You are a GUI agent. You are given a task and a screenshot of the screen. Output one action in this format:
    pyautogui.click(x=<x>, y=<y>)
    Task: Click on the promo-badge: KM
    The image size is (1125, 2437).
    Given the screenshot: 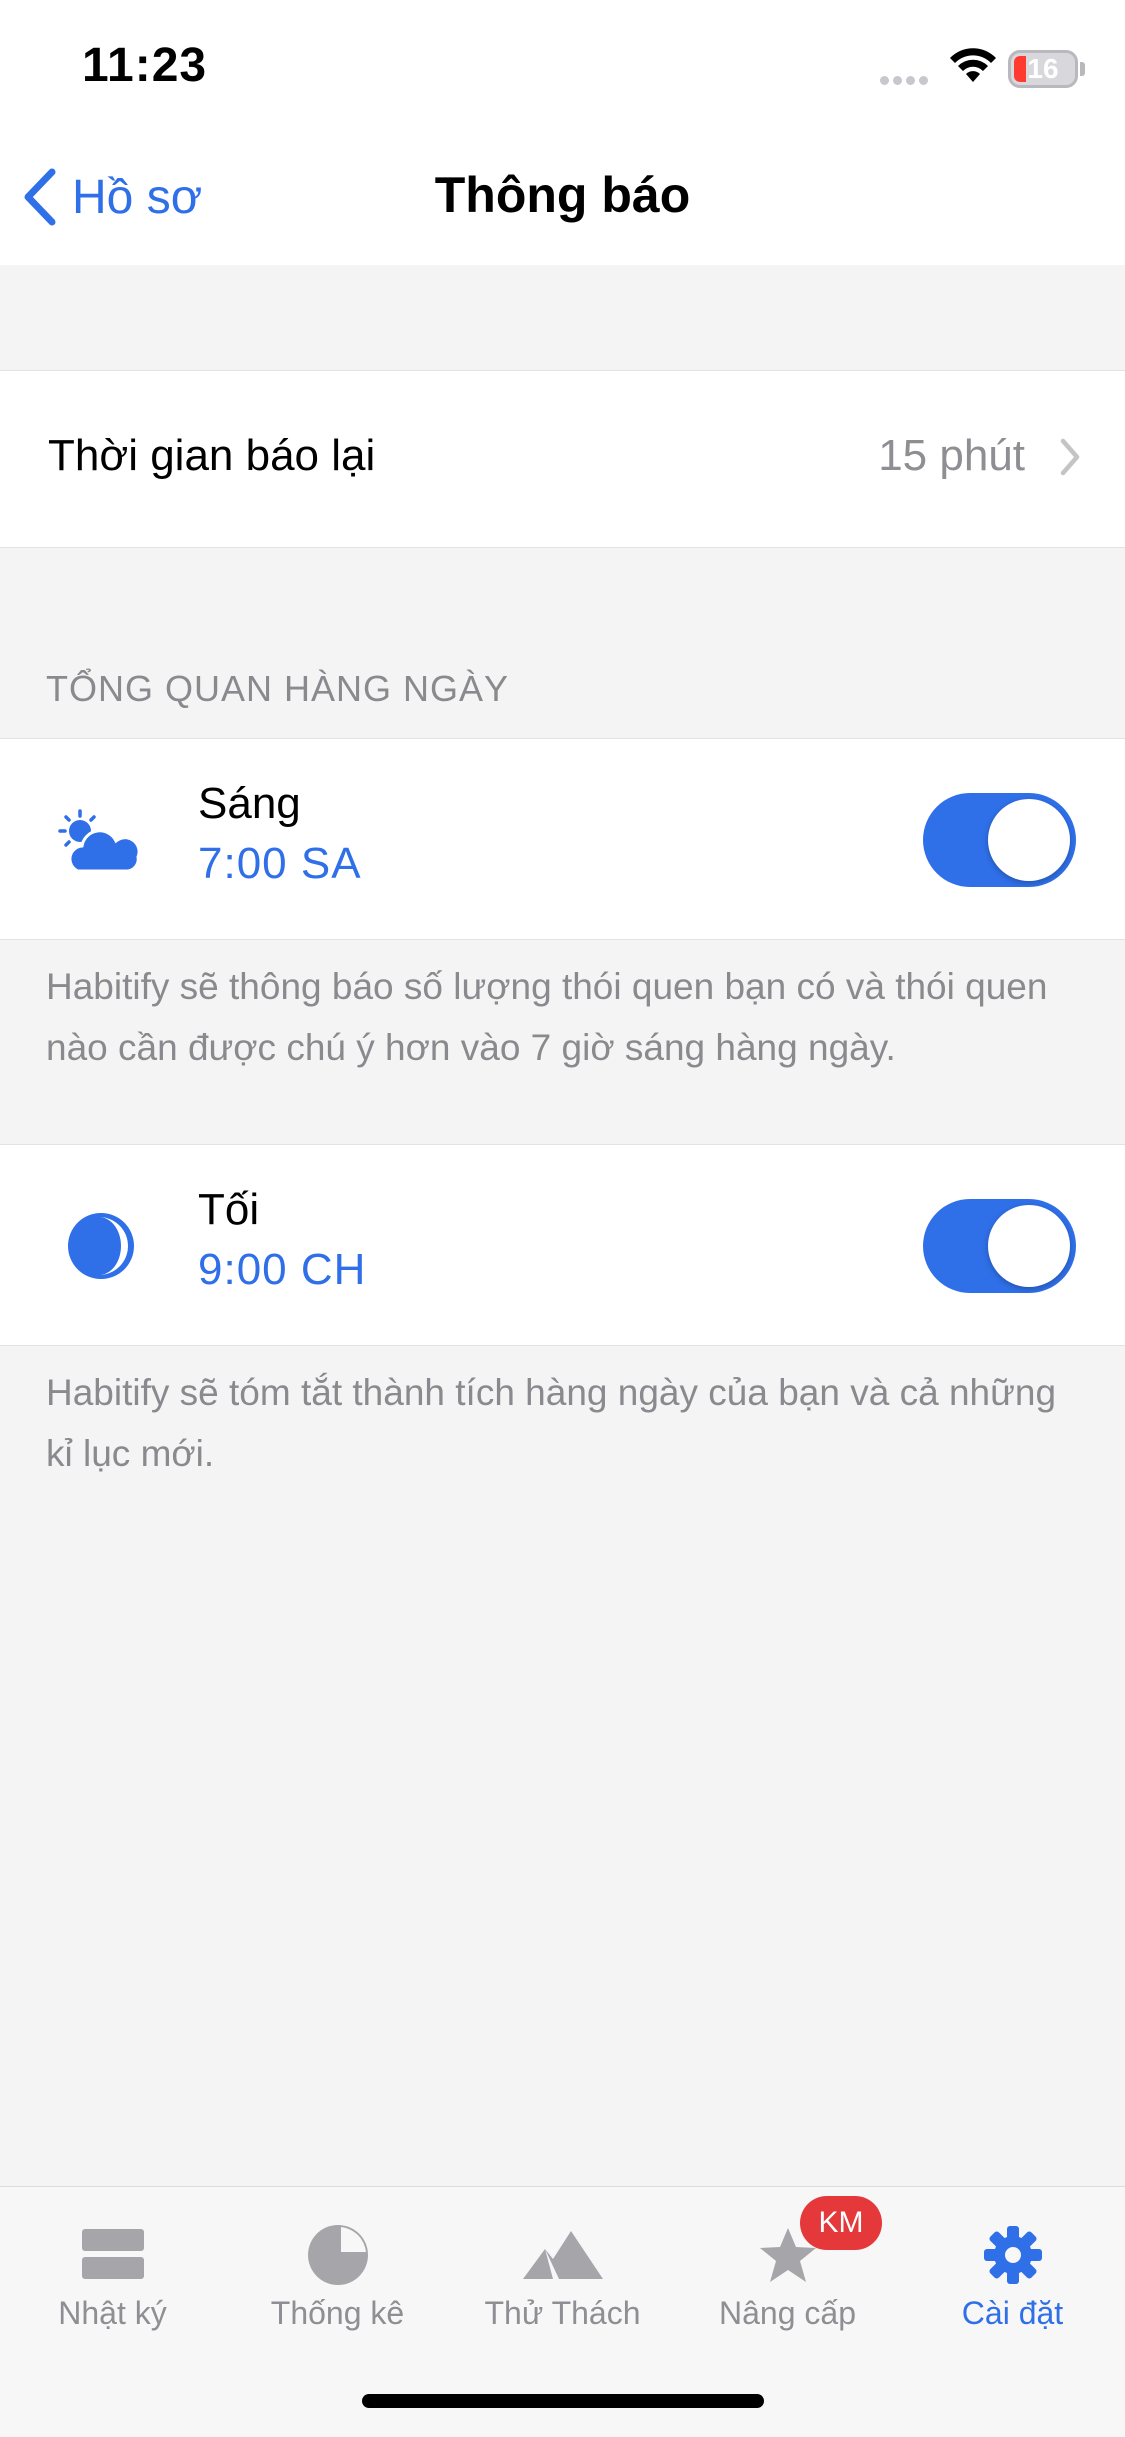 What is the action you would take?
    pyautogui.click(x=841, y=2223)
    